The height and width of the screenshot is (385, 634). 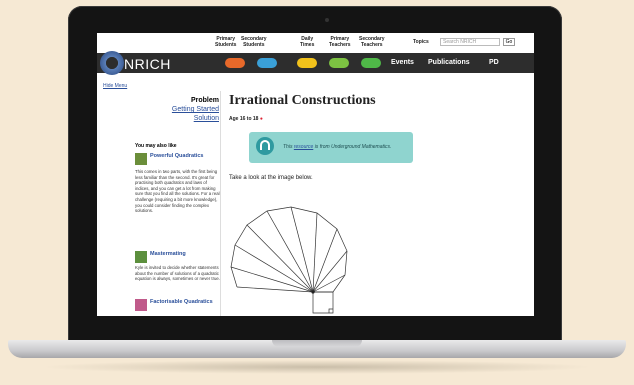 I want to click on nav-pill-daily-times, so click(x=307, y=63).